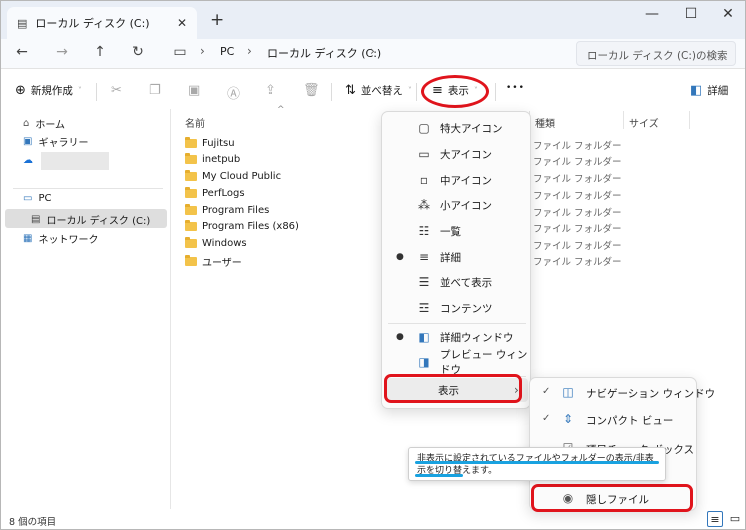 The image size is (746, 530). I want to click on menu-item-tiles: ☰ 並べて表示, so click(456, 282).